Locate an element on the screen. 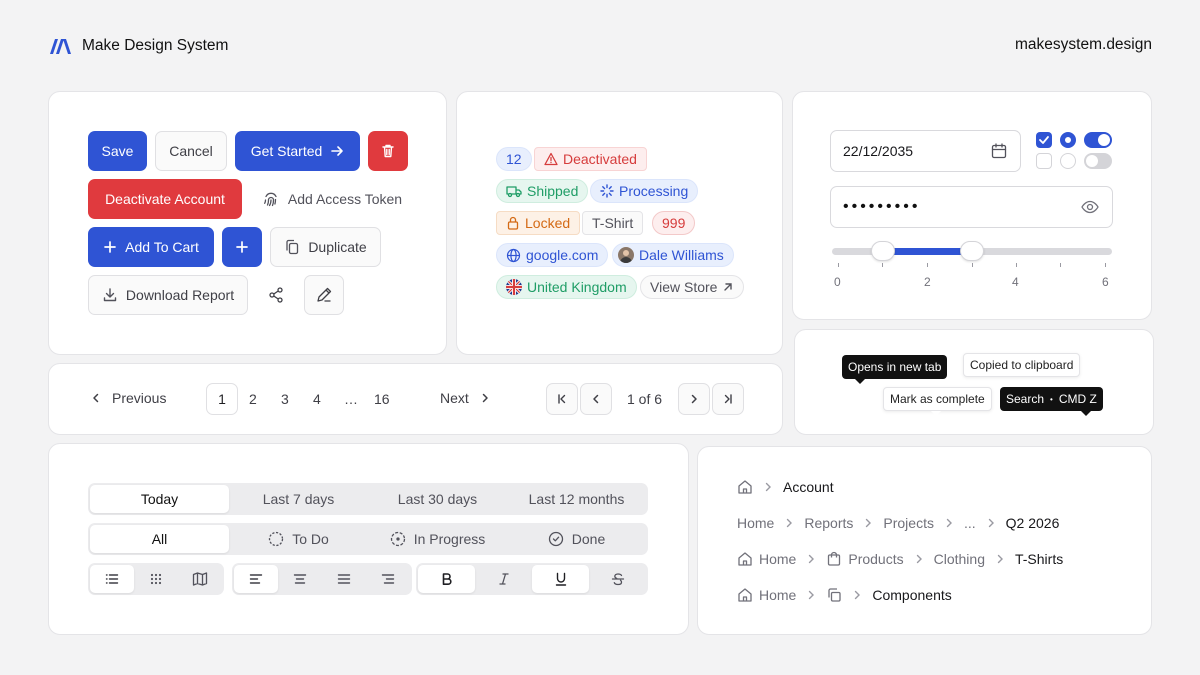 The height and width of the screenshot is (675, 1200). tab-today: Today is located at coordinates (159, 499).